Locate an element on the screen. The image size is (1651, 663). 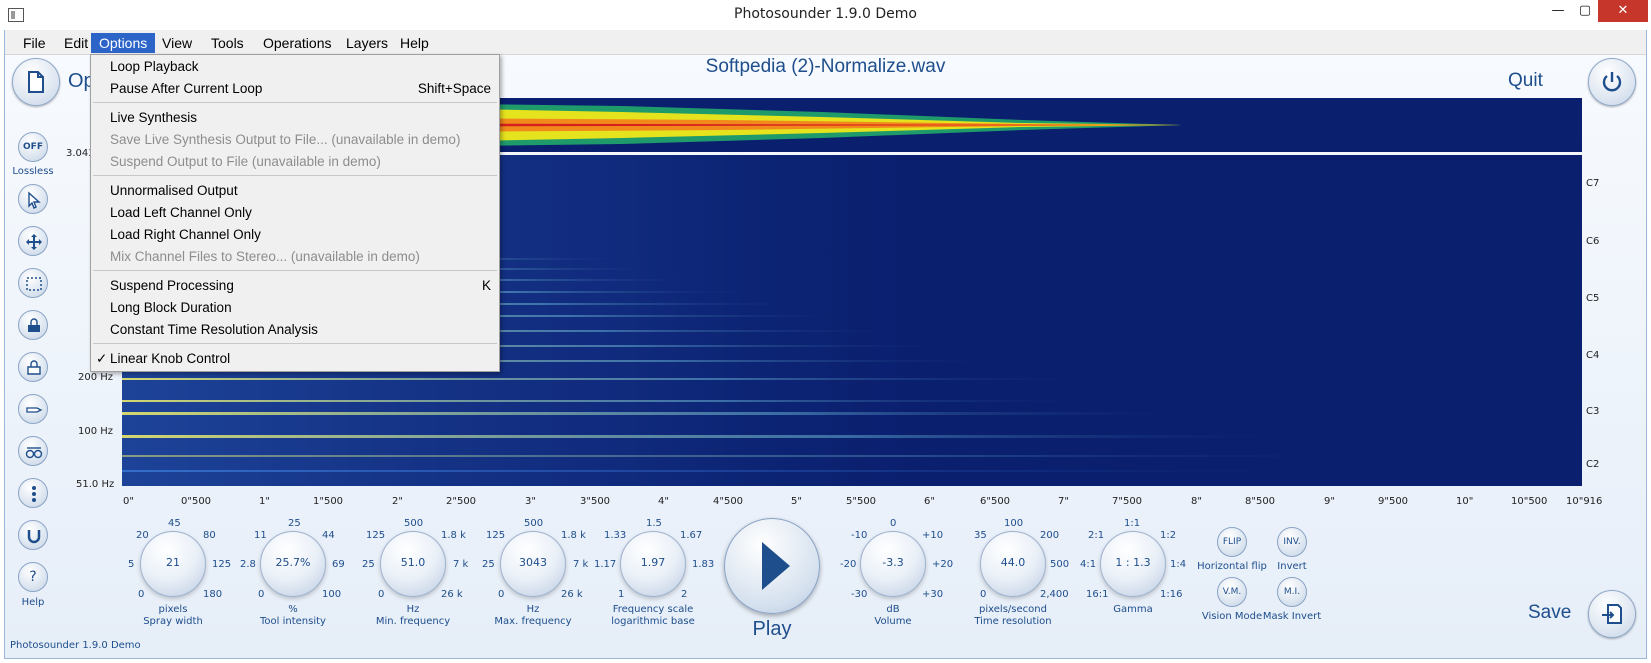
export-icon is located at coordinates (1612, 614).